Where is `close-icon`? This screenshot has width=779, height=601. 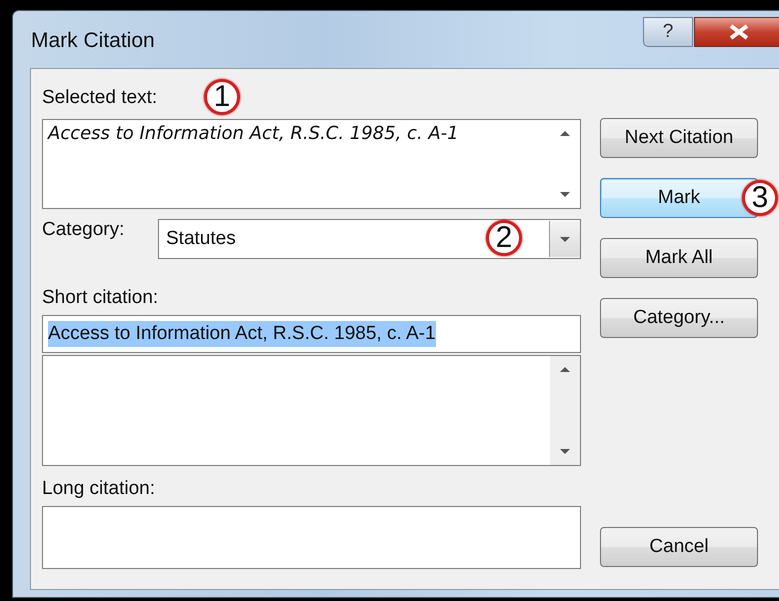
close-icon is located at coordinates (739, 32).